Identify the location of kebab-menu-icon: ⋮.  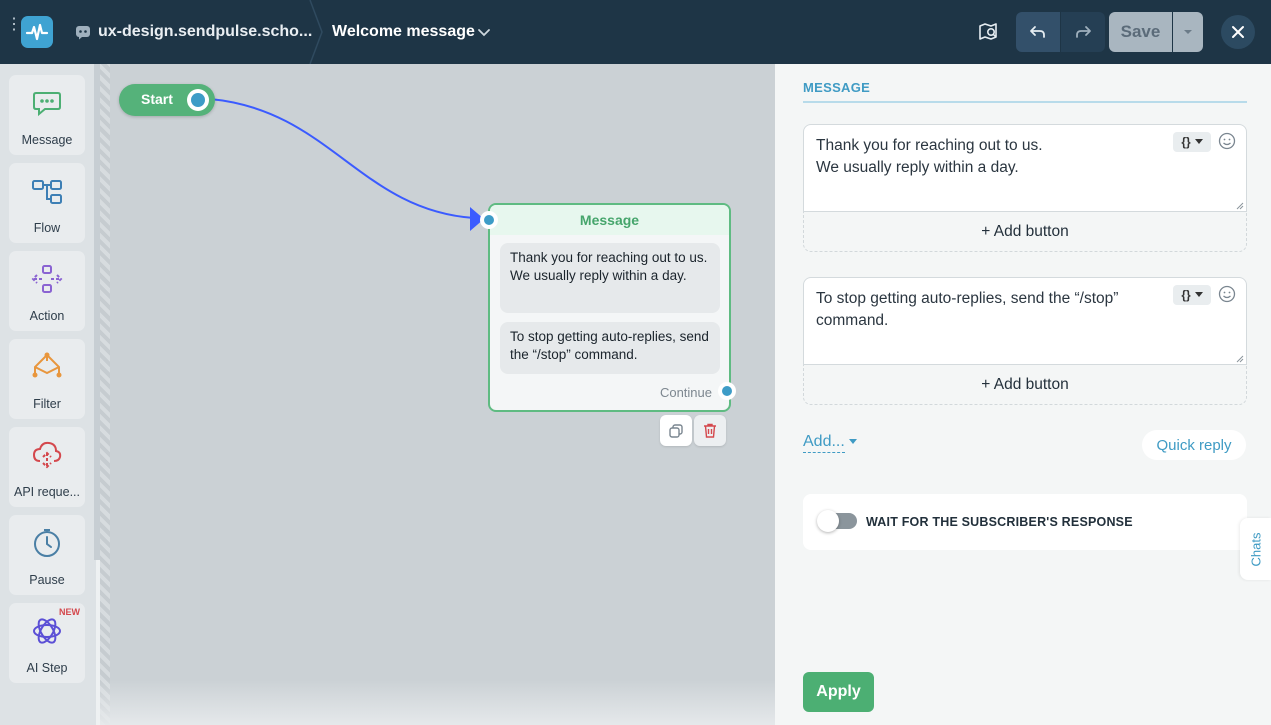
(14, 25).